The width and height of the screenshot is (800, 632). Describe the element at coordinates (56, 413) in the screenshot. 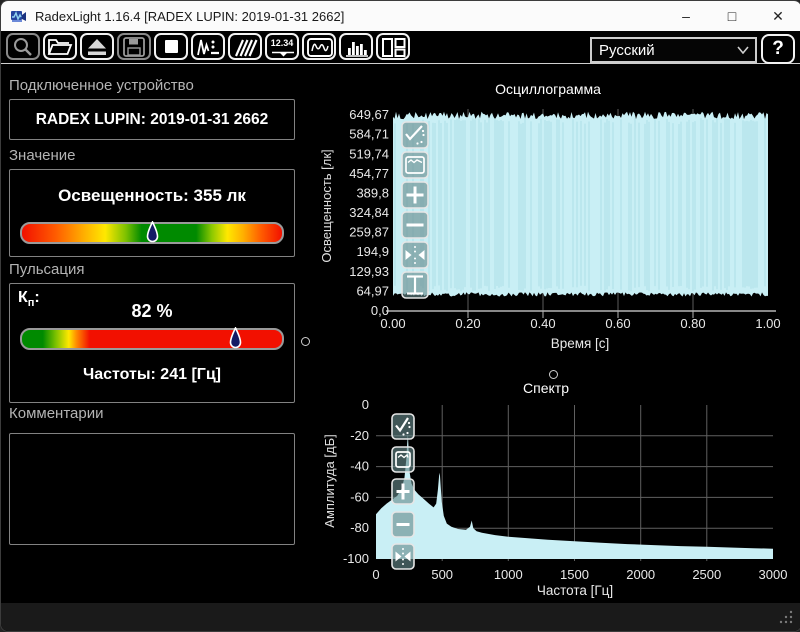

I see `comments-section-header: Комментарии` at that location.